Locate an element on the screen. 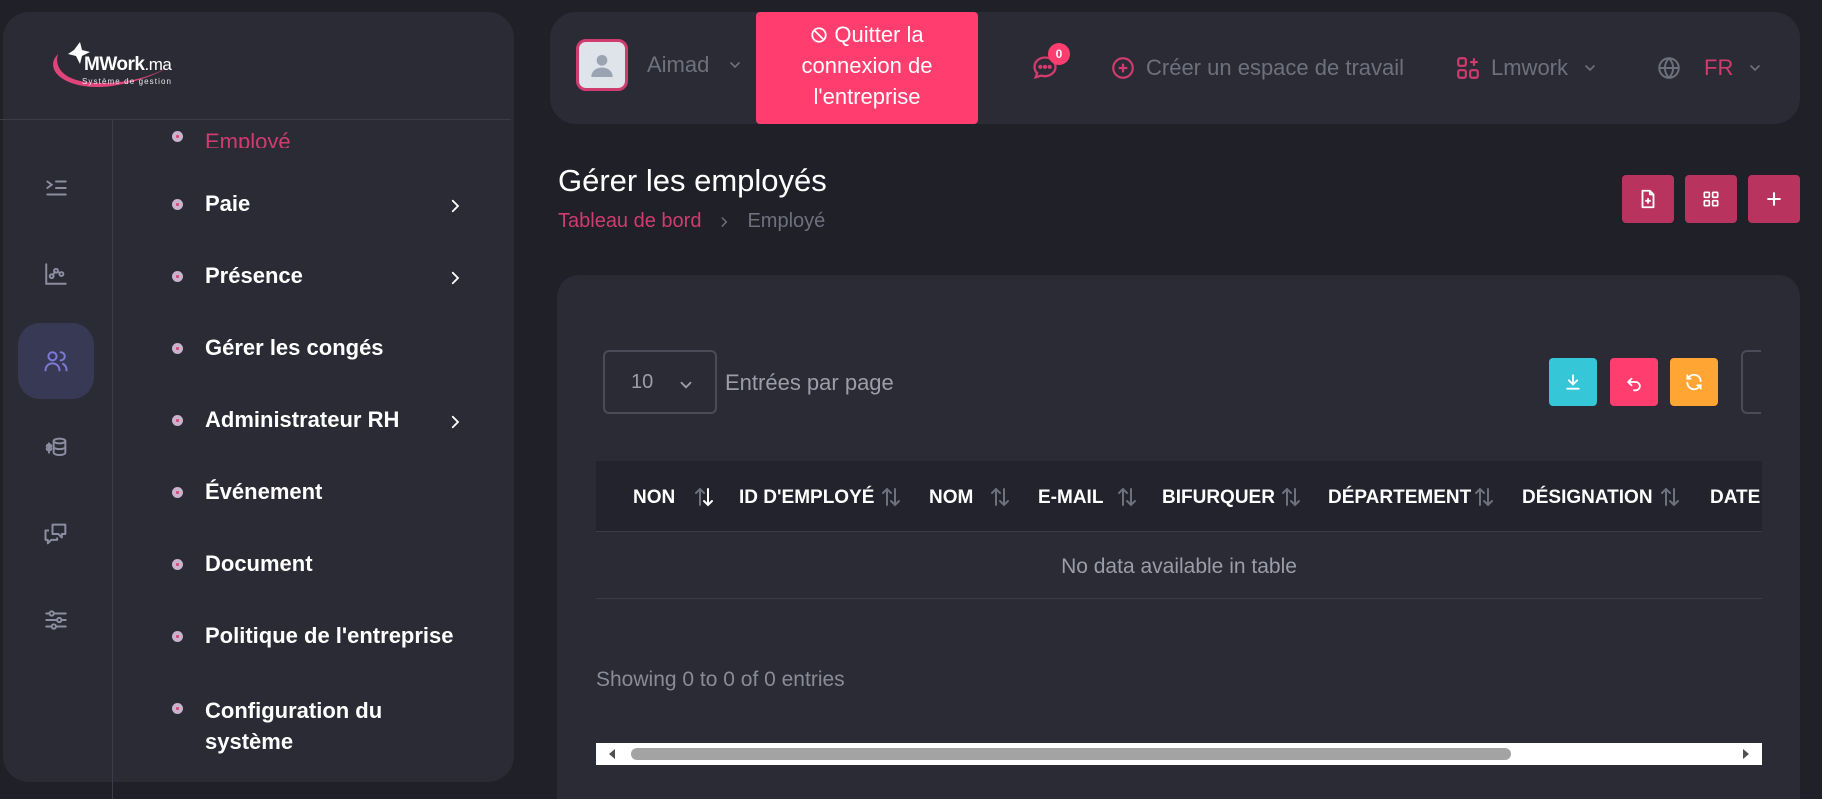 The width and height of the screenshot is (1822, 799). add-employee-button is located at coordinates (1774, 199).